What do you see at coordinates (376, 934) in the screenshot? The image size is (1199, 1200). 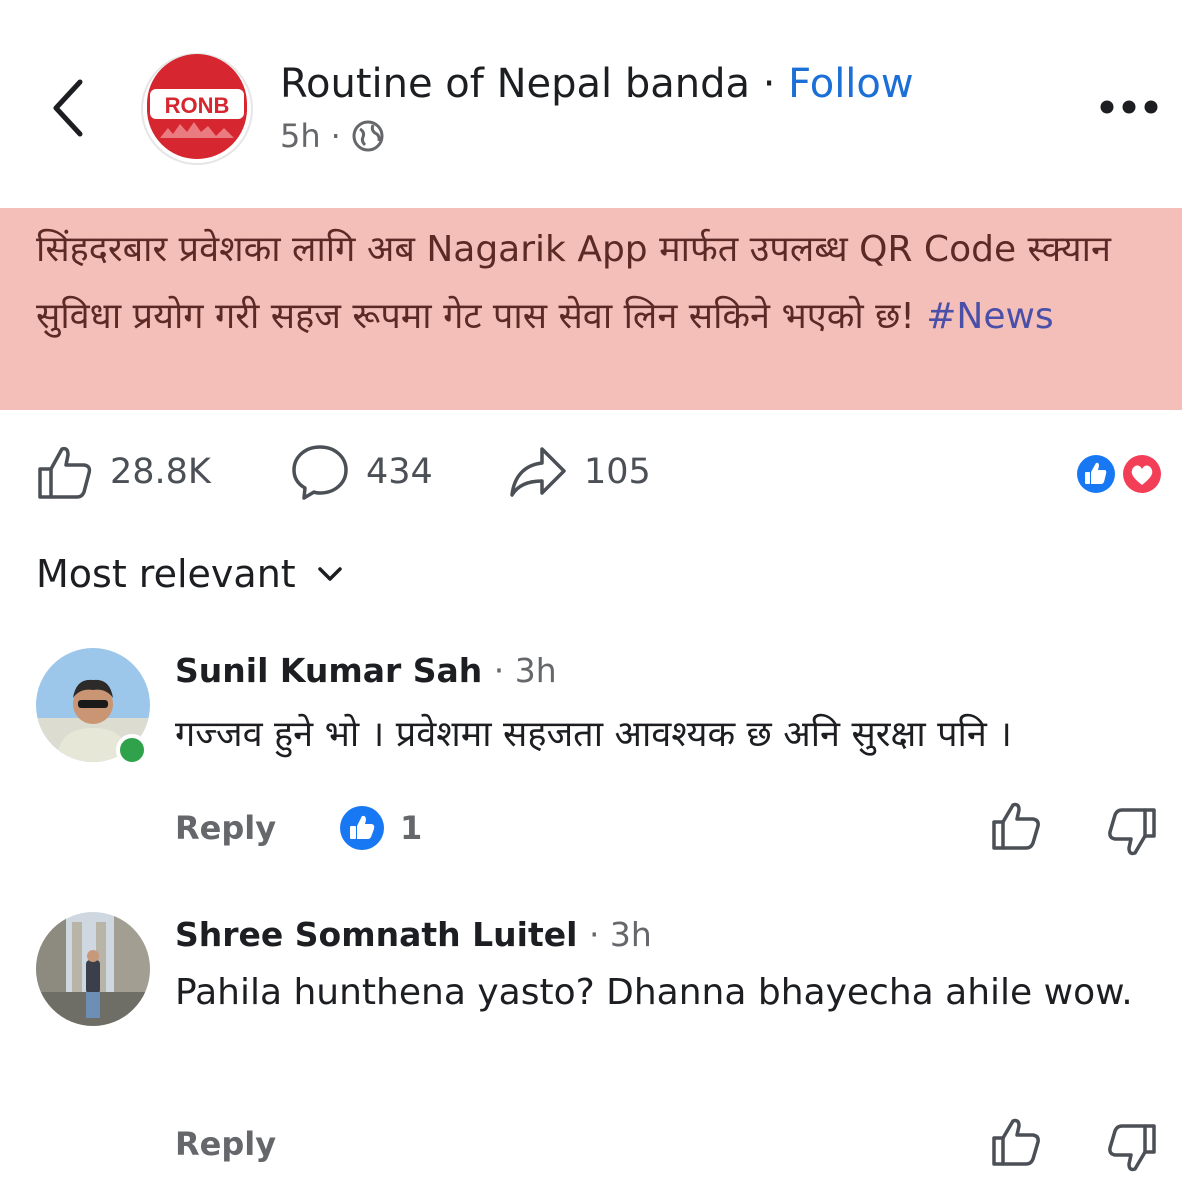 I see `comment-author: Shree Somnath Luitel` at bounding box center [376, 934].